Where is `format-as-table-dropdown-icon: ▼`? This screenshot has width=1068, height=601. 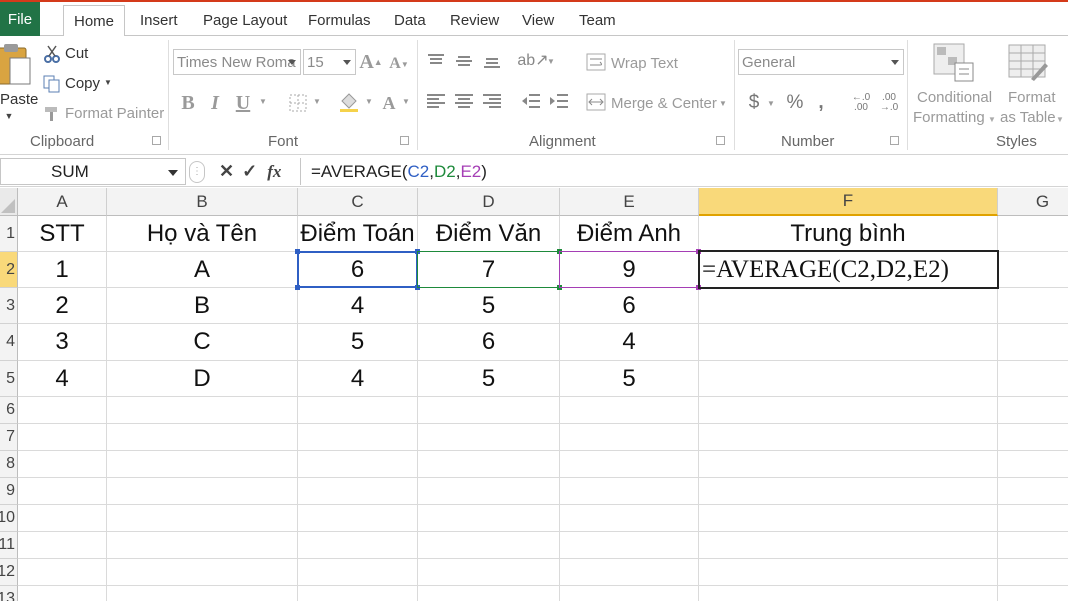
format-as-table-dropdown-icon: ▼ is located at coordinates (1060, 119).